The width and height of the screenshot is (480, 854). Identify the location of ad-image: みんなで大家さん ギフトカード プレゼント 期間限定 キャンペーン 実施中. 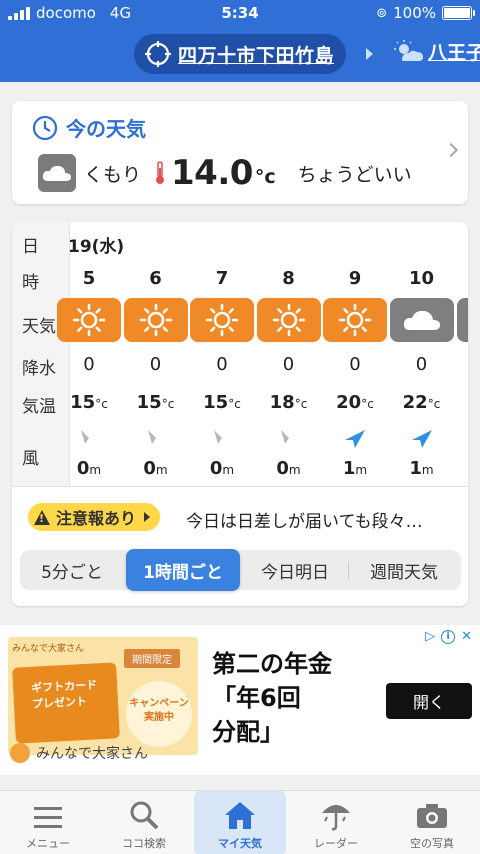
(103, 696).